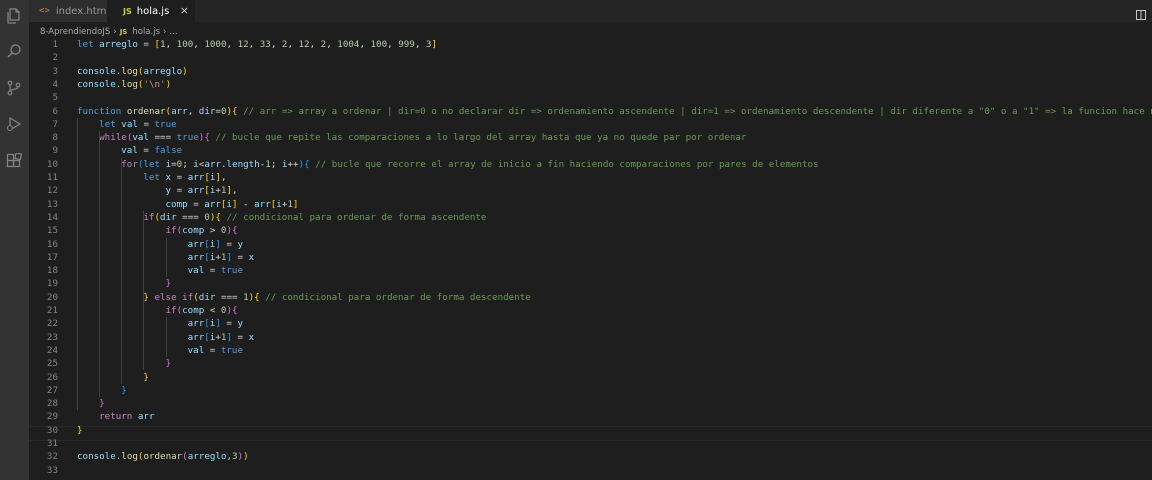 This screenshot has width=1152, height=480. What do you see at coordinates (52, 244) in the screenshot?
I see `line-number: 16` at bounding box center [52, 244].